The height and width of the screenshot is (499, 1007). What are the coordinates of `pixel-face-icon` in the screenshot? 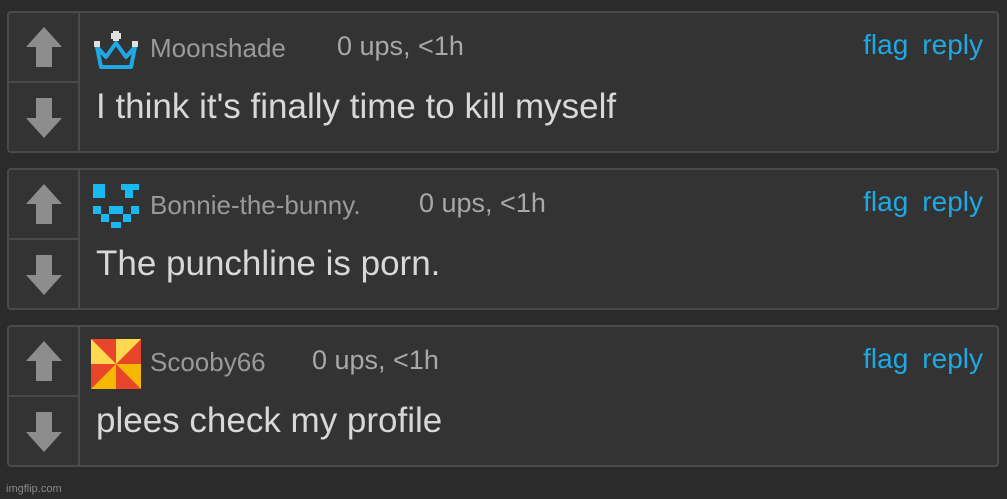 It's located at (116, 206).